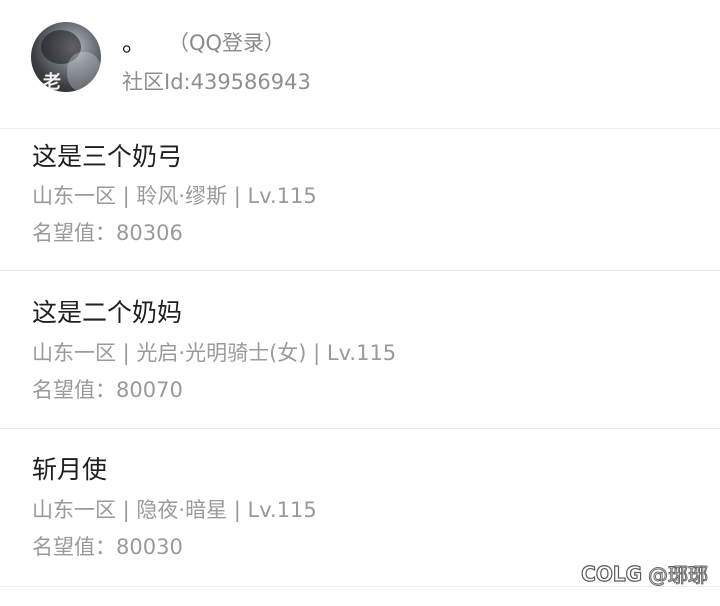 This screenshot has height=606, width=720. Describe the element at coordinates (134, 43) in the screenshot. I see `account-nickname: 。` at that location.